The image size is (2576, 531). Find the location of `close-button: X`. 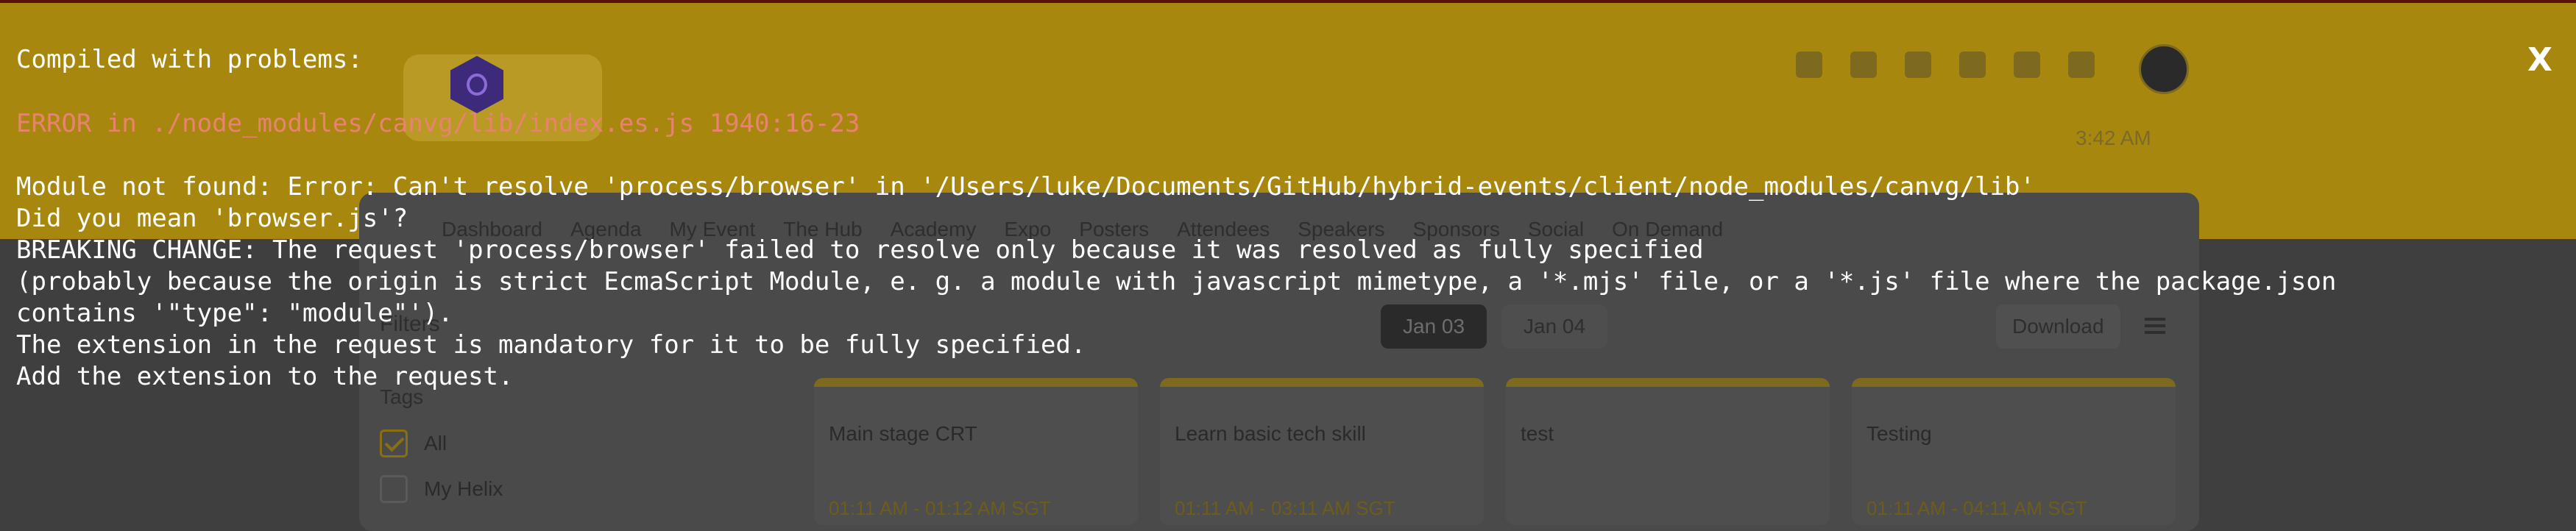

close-button: X is located at coordinates (2540, 60).